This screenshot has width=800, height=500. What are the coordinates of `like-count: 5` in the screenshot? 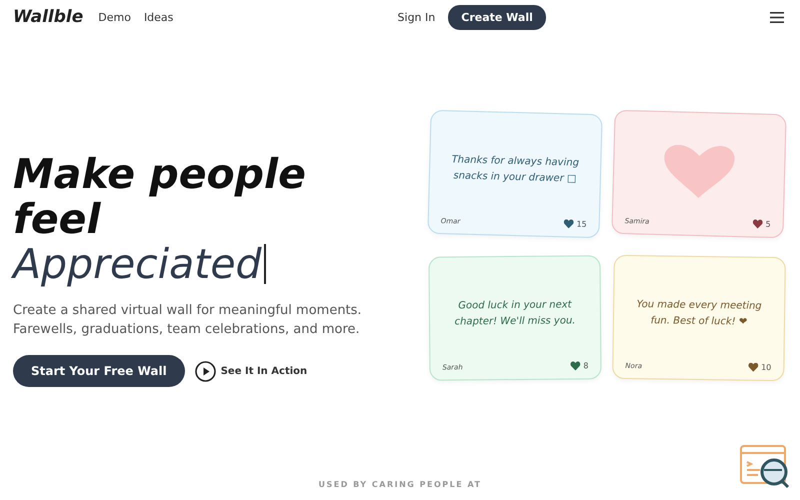 It's located at (768, 224).